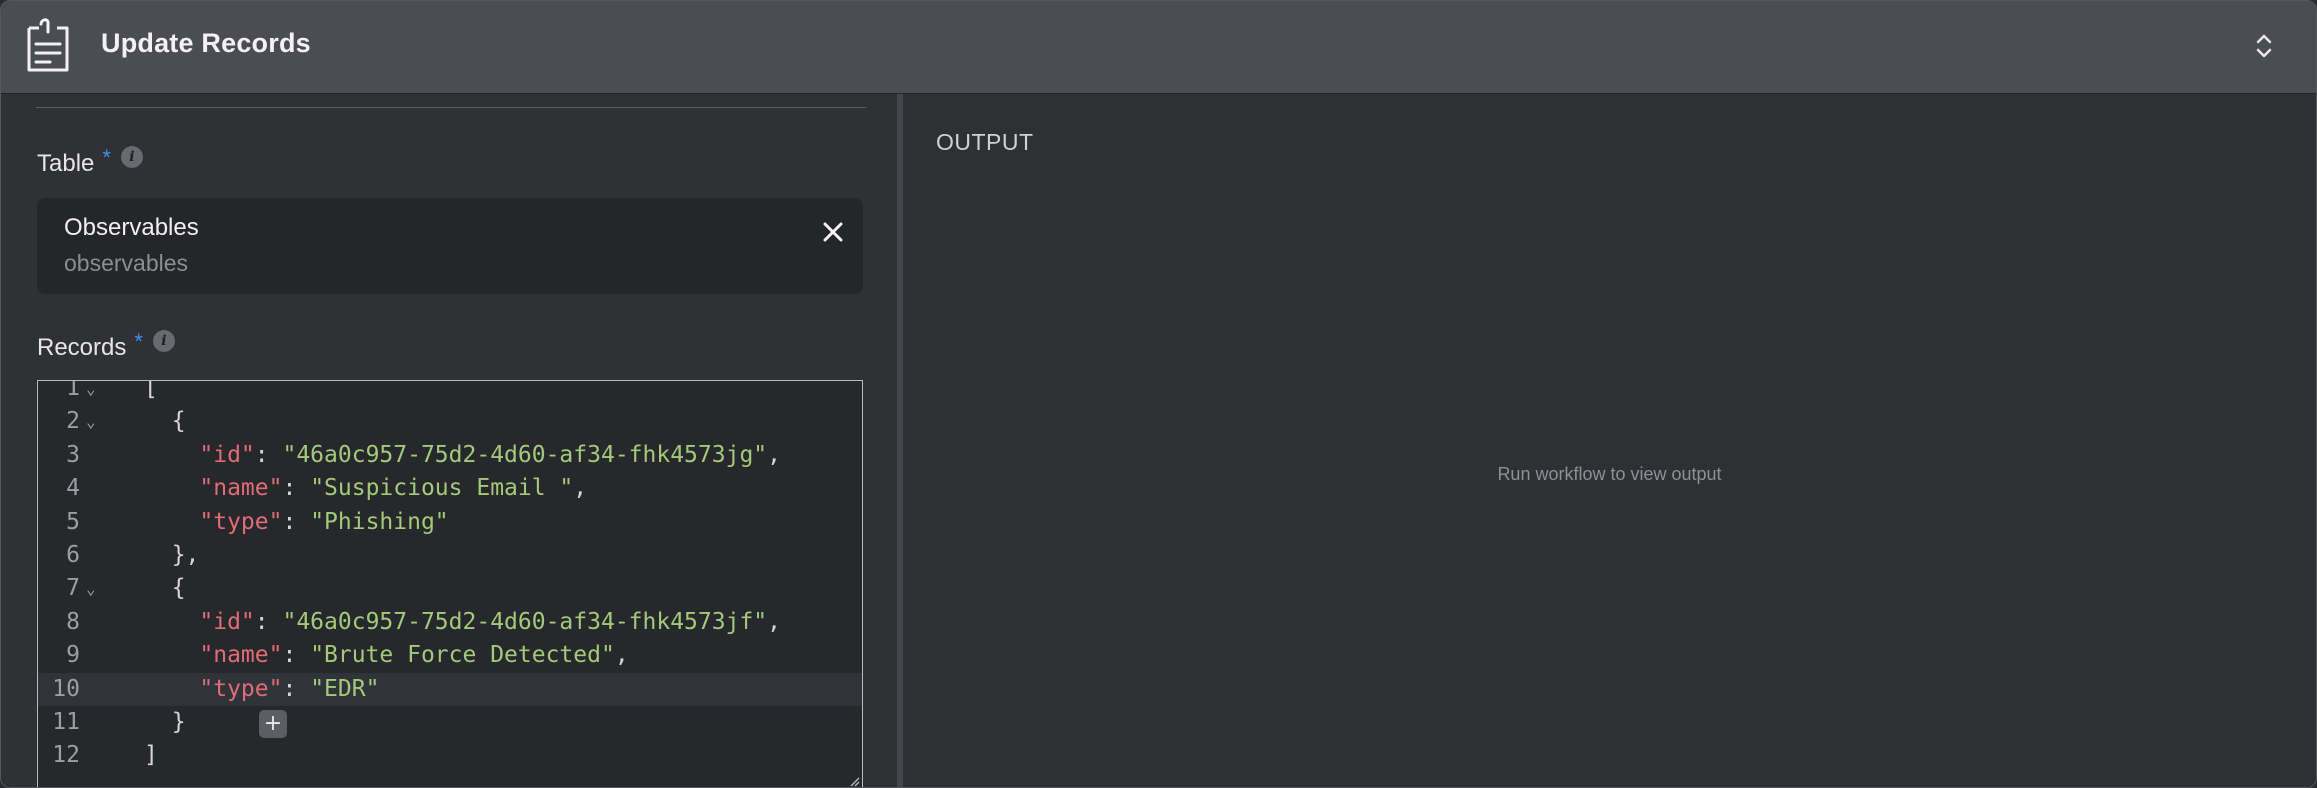 This screenshot has height=788, width=2317. Describe the element at coordinates (206, 43) in the screenshot. I see `panel-title: Update Records` at that location.